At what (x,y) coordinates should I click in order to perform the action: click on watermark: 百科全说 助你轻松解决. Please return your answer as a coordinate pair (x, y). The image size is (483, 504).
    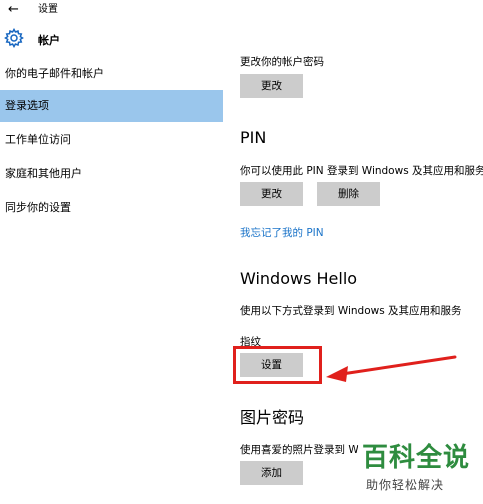
    Looking at the image, I should click on (419, 470).